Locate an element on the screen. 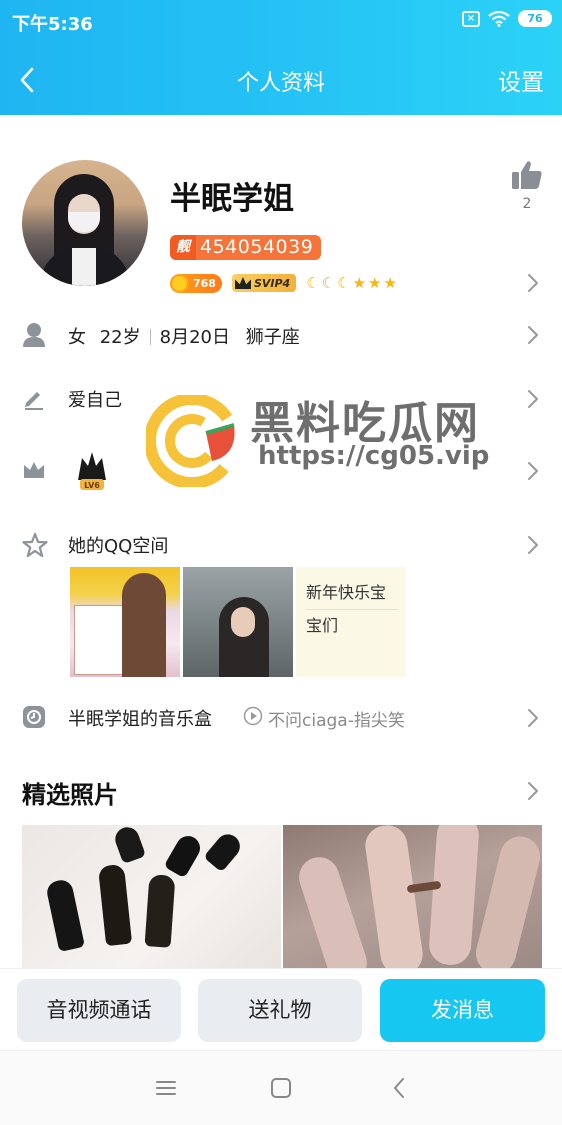 The width and height of the screenshot is (562, 1125). top-header: 下午5:36 × 76 个人资料 设置 is located at coordinates (281, 57).